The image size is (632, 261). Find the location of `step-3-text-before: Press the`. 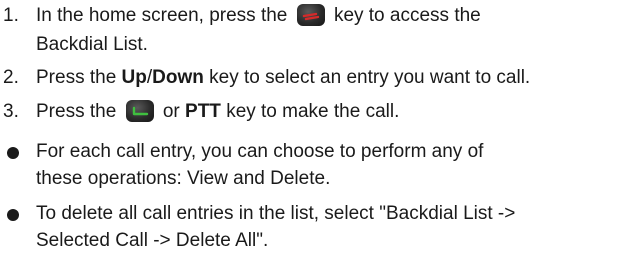

step-3-text-before: Press the is located at coordinates (76, 111).